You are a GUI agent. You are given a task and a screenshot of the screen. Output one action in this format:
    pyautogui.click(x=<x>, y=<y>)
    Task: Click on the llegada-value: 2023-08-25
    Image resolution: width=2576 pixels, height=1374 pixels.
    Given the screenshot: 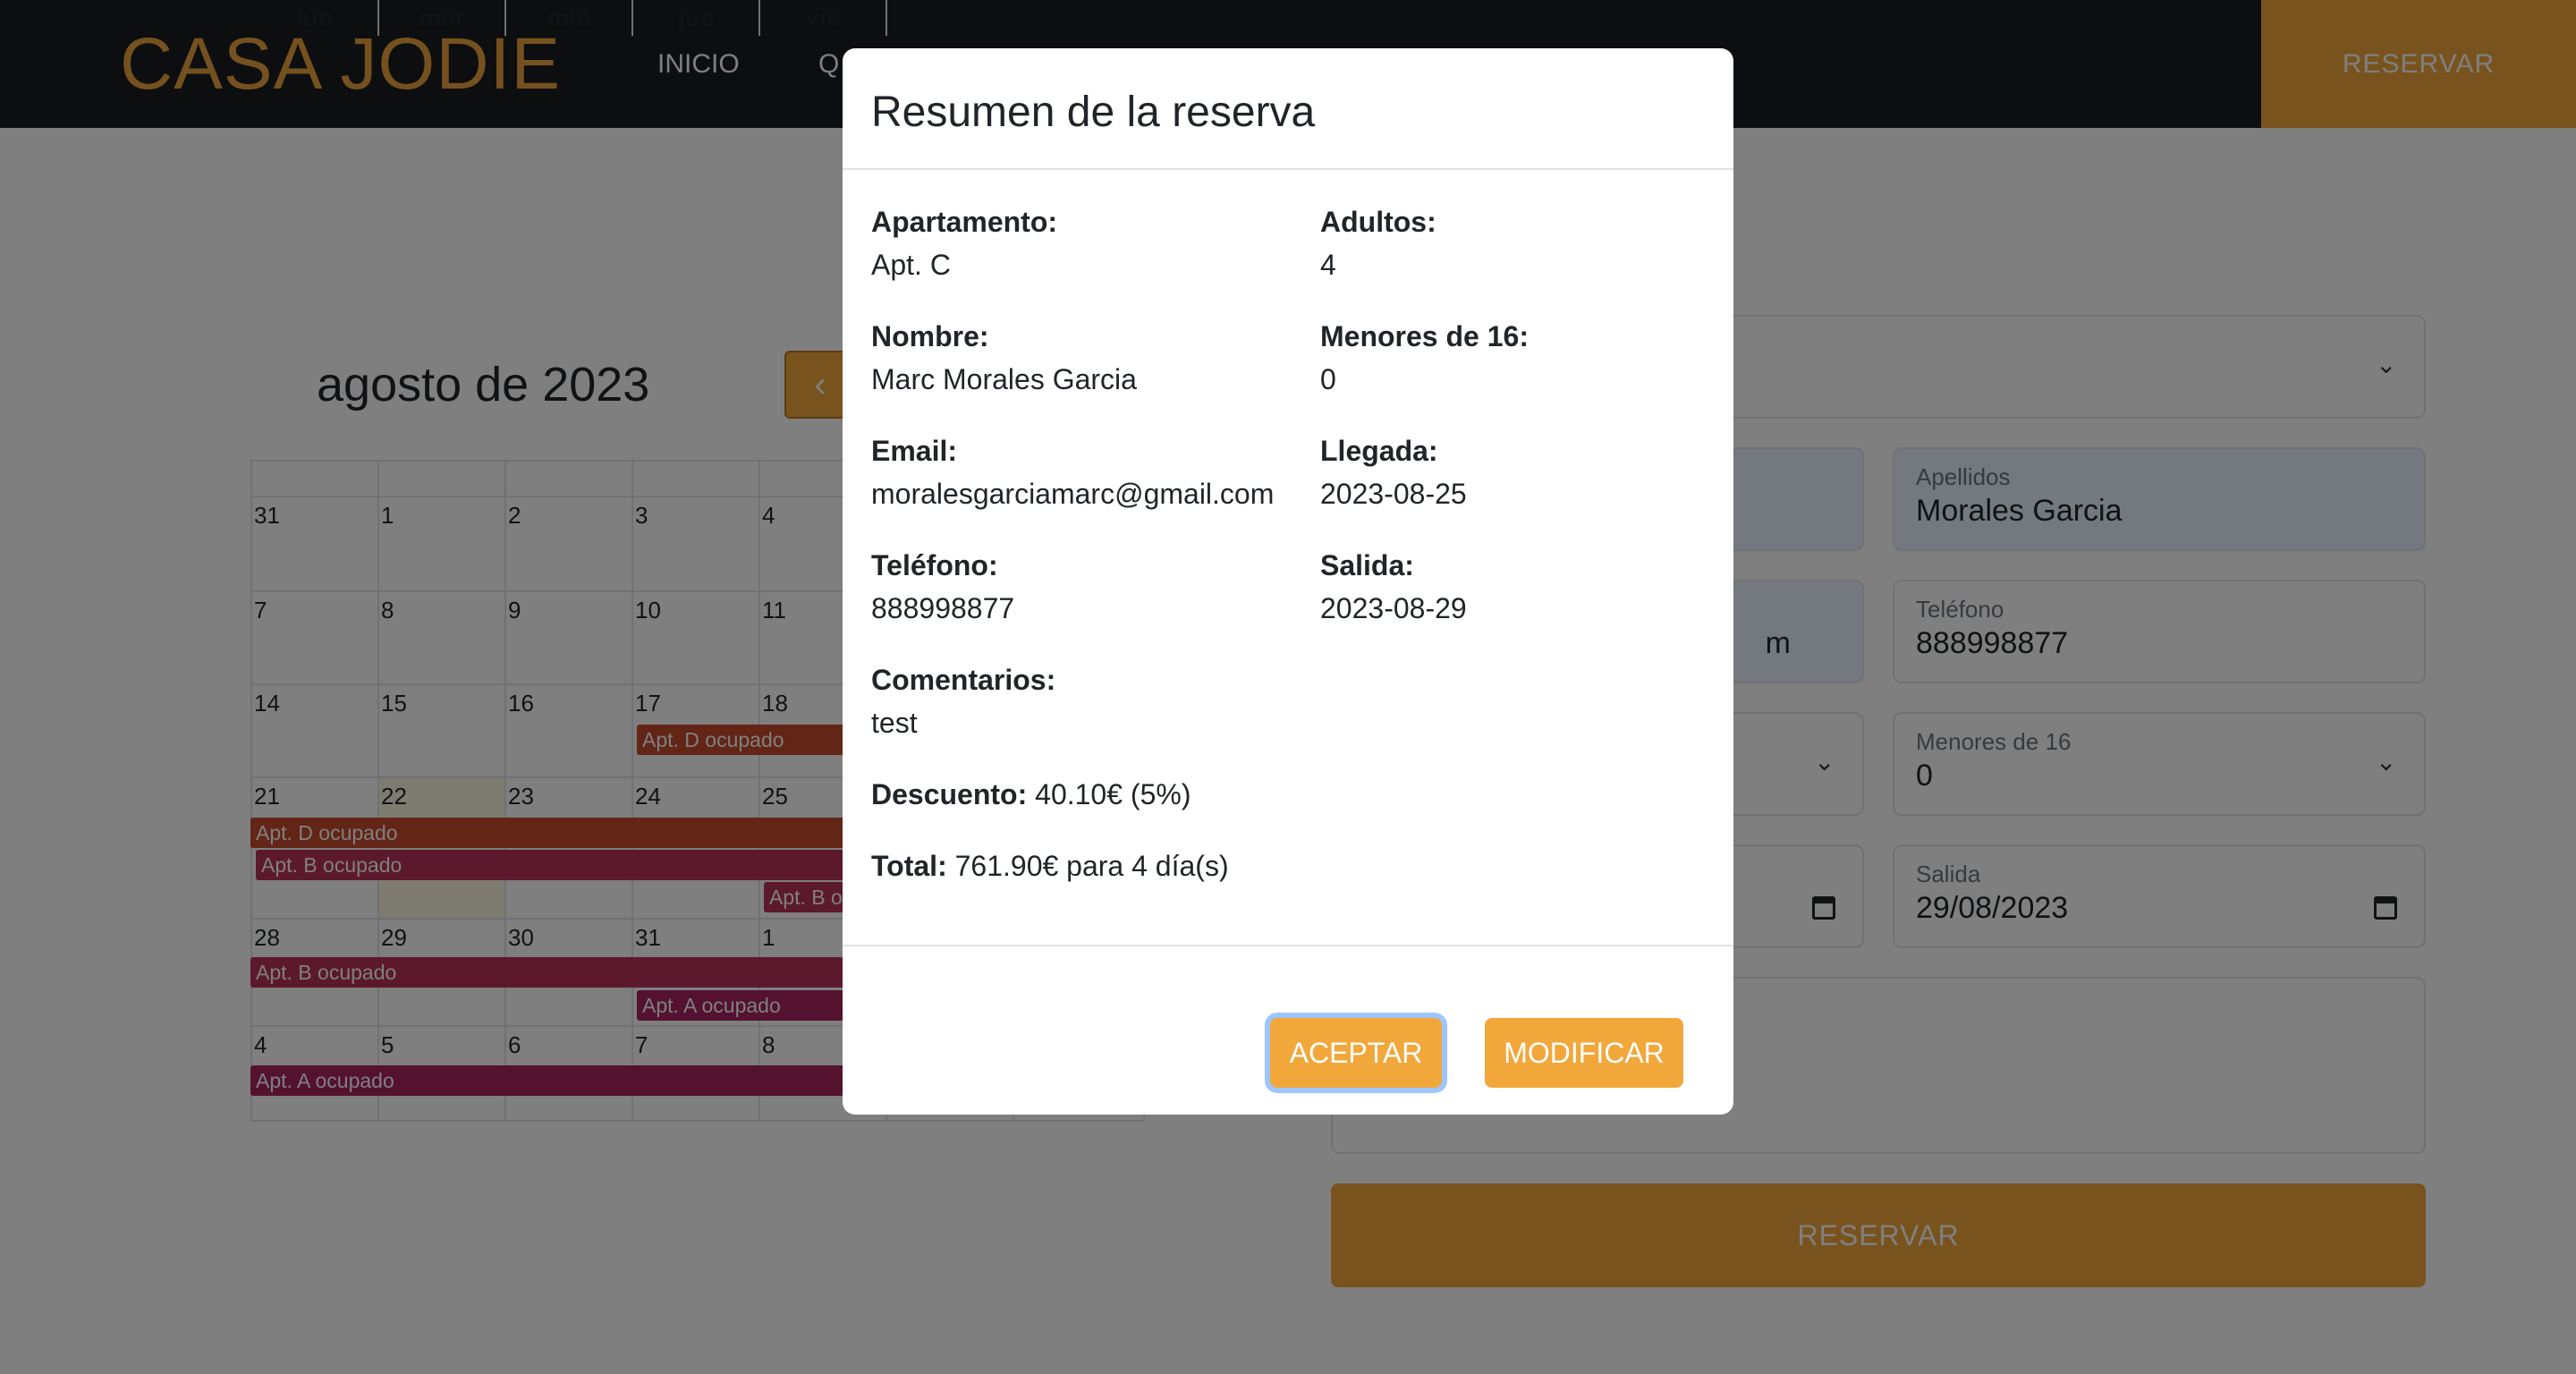 What is the action you would take?
    pyautogui.click(x=1393, y=494)
    